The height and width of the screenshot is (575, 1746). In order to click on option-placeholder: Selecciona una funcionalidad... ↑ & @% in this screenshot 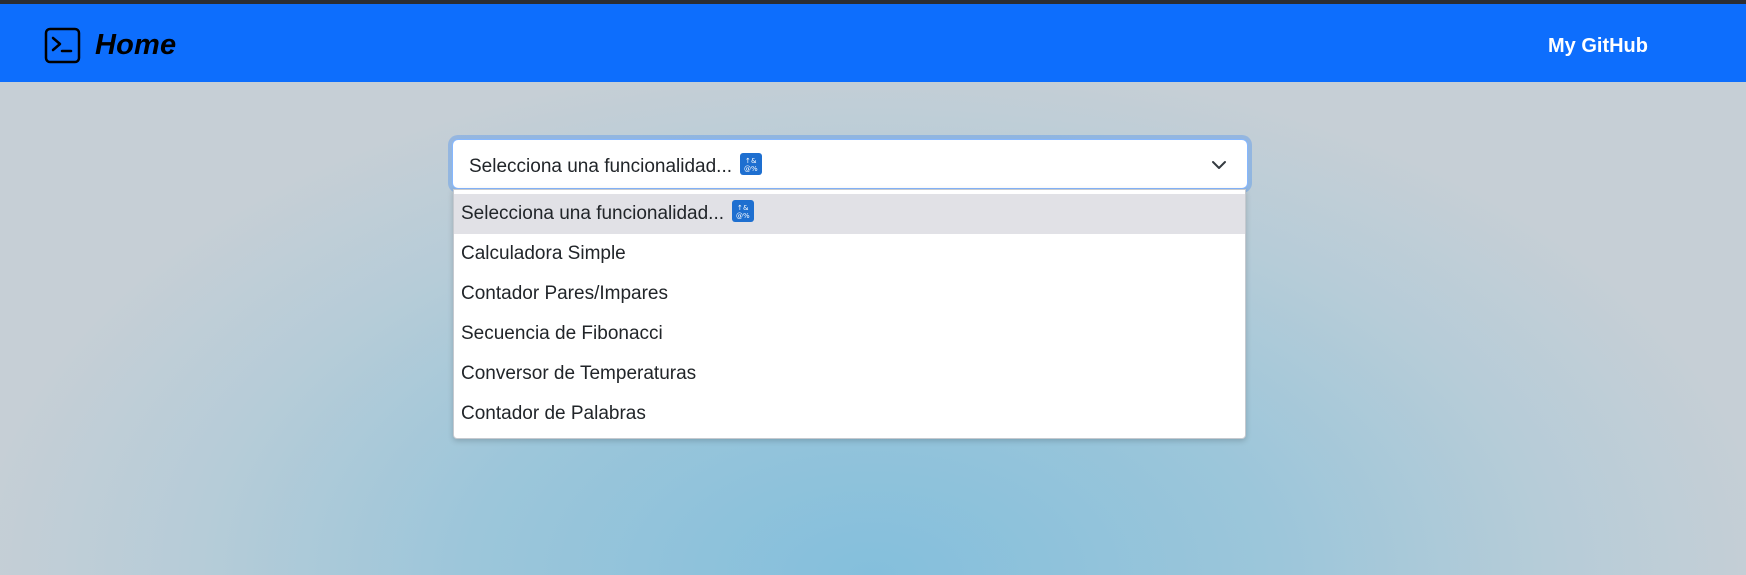, I will do `click(849, 214)`.